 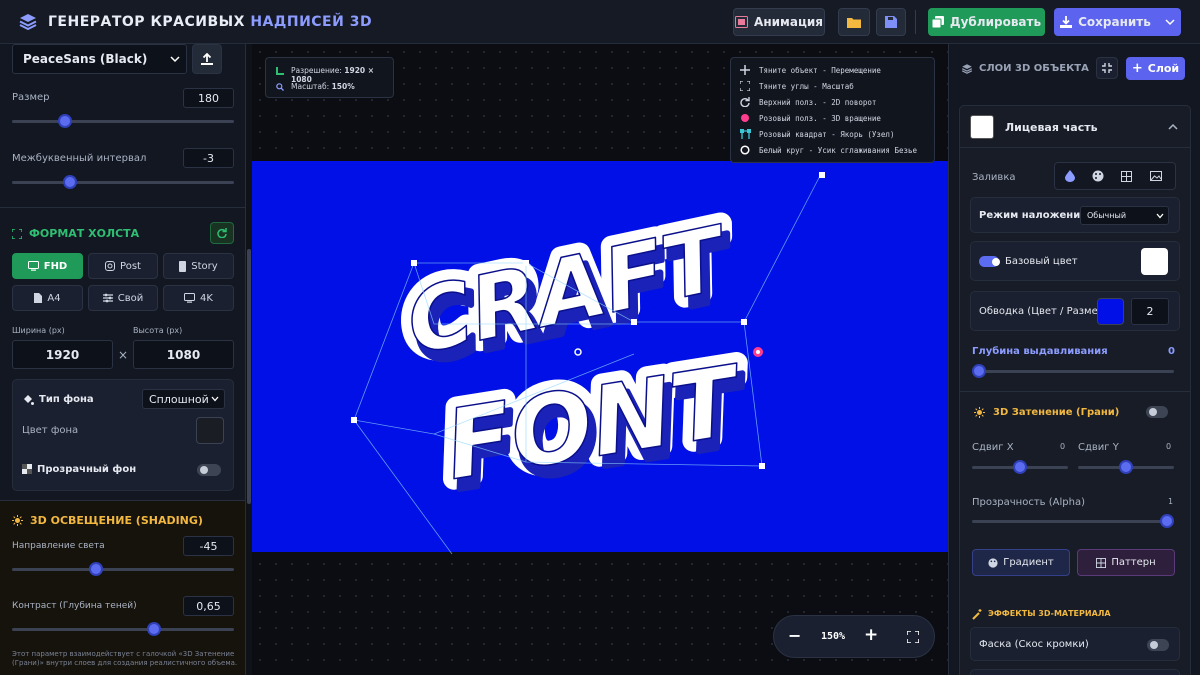 What do you see at coordinates (1021, 562) in the screenshot?
I see `gradient-button: Градиент` at bounding box center [1021, 562].